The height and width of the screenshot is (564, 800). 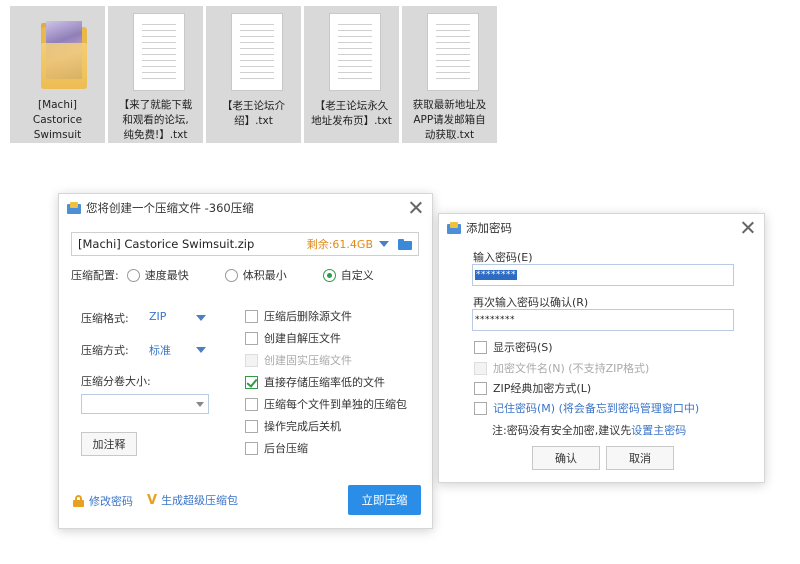 I want to click on option-delete-source: 压缩后删除源文件, so click(x=298, y=316).